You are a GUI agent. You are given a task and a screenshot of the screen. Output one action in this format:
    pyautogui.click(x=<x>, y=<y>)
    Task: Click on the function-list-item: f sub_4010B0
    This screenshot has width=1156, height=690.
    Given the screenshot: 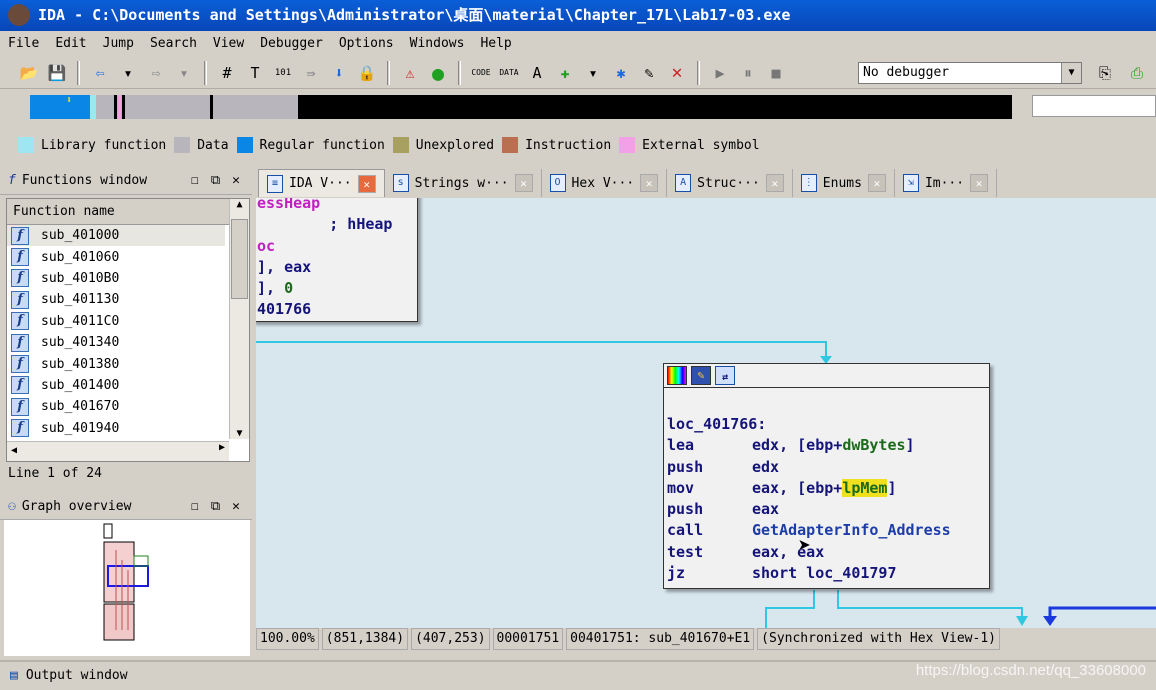 What is the action you would take?
    pyautogui.click(x=116, y=278)
    